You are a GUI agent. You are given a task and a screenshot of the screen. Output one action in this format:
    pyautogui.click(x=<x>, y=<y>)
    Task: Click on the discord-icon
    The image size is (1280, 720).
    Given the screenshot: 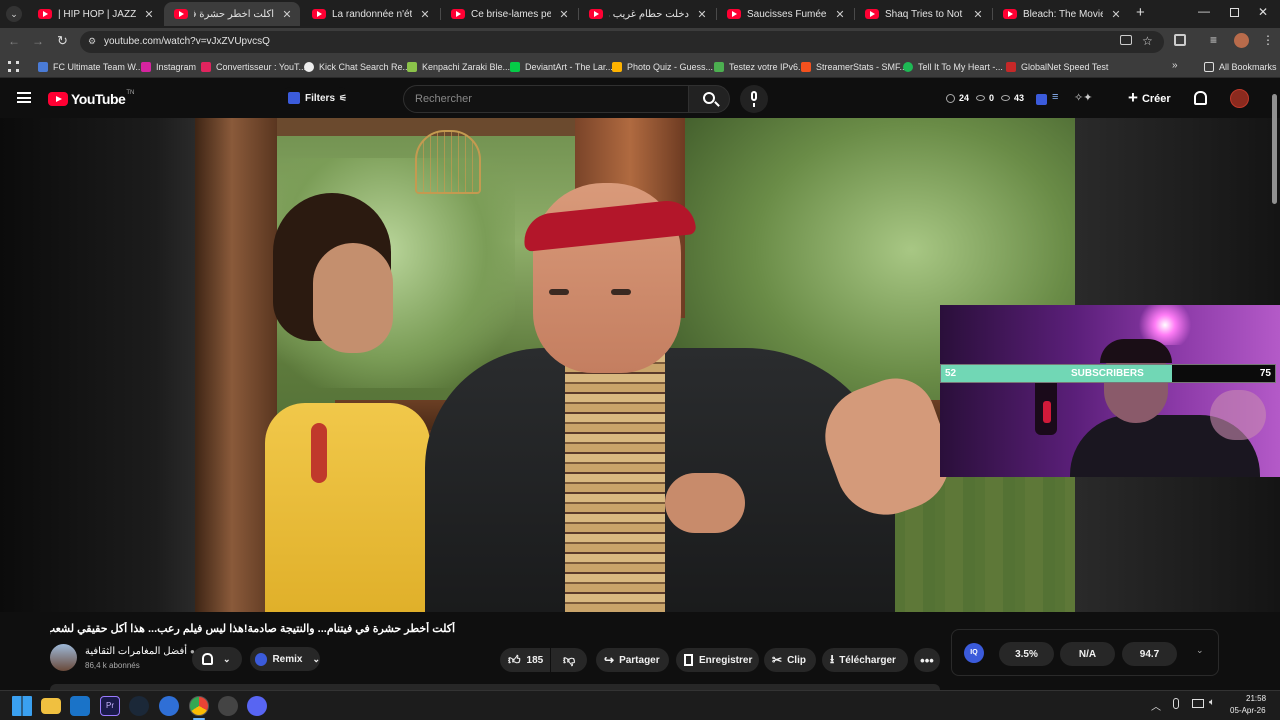 What is the action you would take?
    pyautogui.click(x=257, y=706)
    